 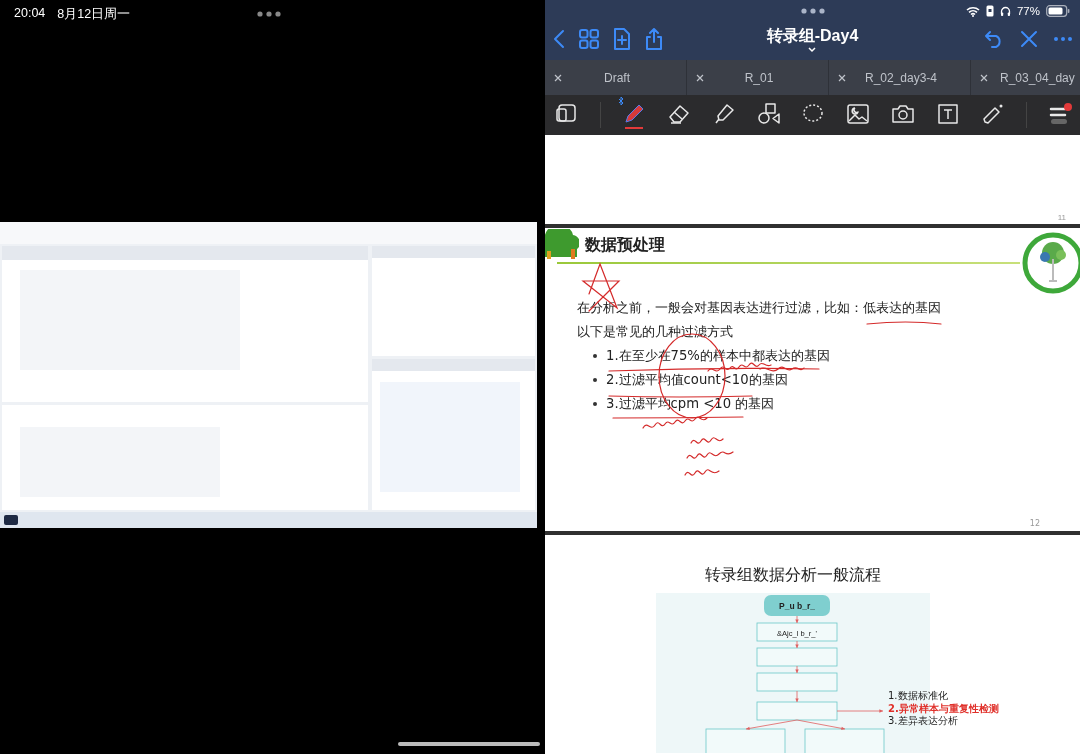 I want to click on battery-icon, so click(x=1058, y=11).